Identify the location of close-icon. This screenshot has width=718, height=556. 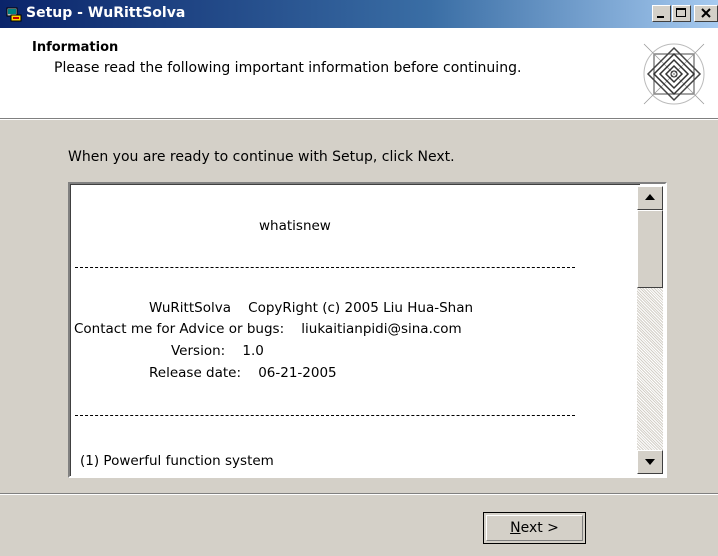
(706, 13).